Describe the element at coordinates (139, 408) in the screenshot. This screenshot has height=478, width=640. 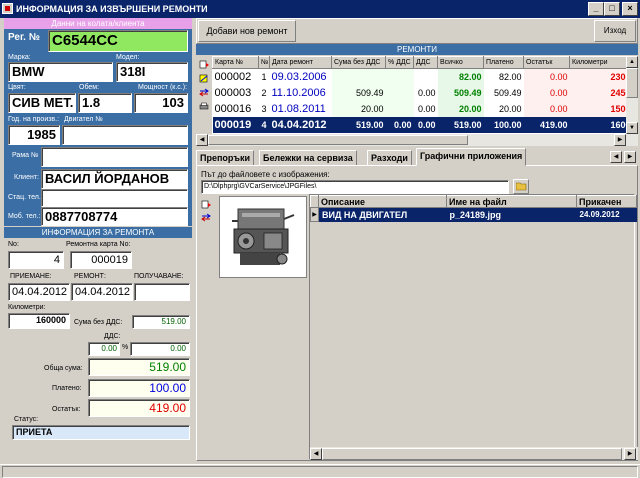
I see `rest-field: 419.00` at that location.